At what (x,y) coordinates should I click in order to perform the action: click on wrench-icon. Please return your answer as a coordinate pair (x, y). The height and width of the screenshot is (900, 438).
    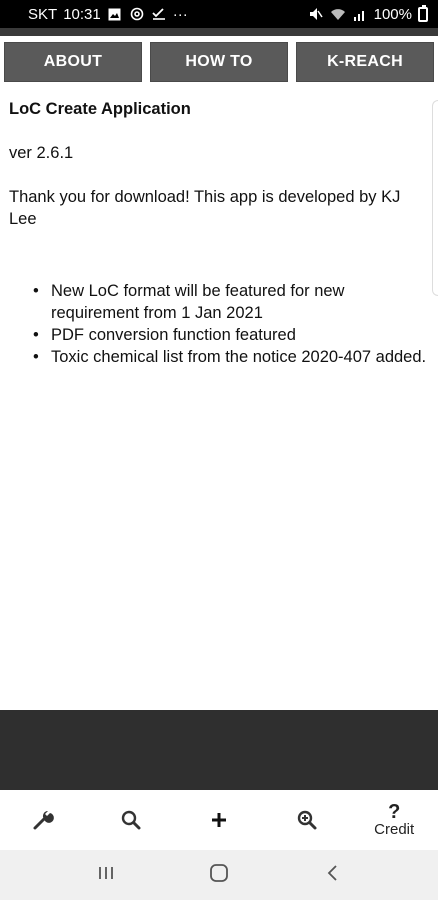
    Looking at the image, I should click on (44, 820).